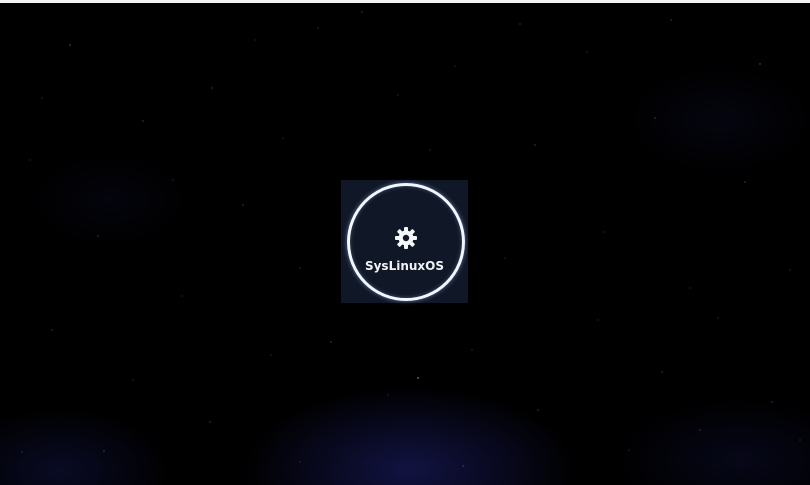 This screenshot has width=810, height=485. What do you see at coordinates (404, 266) in the screenshot?
I see `os-name-label: SysLinuxOS` at bounding box center [404, 266].